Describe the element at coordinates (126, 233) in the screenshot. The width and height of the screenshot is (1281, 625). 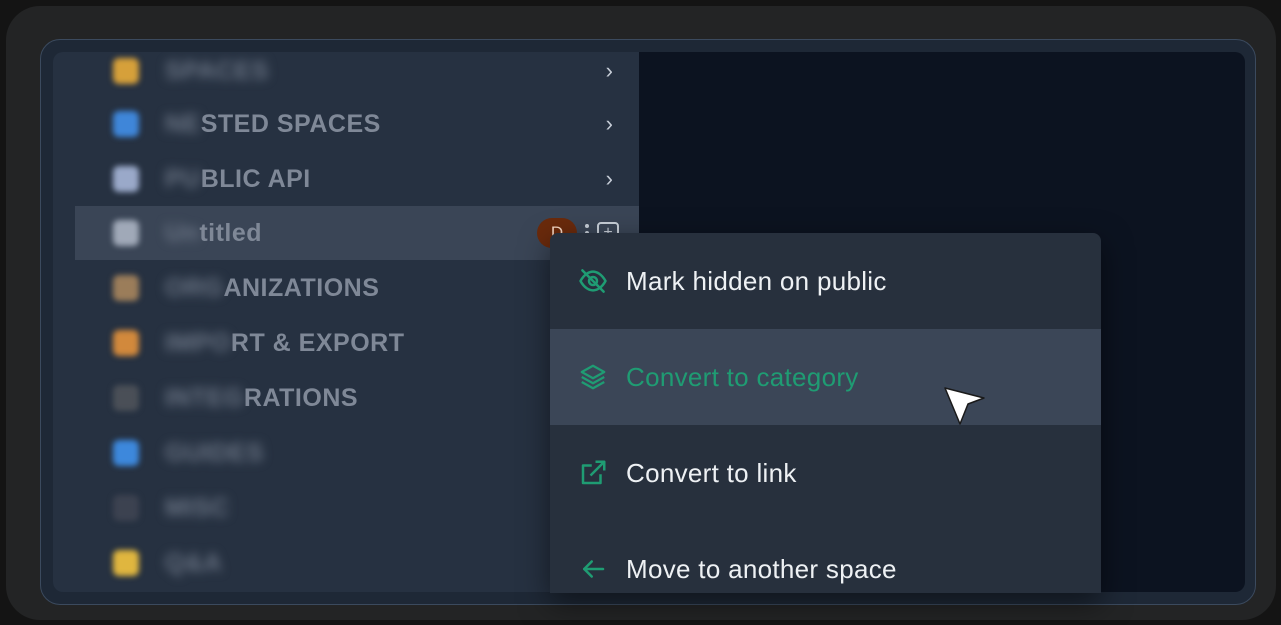
I see `page-icon` at that location.